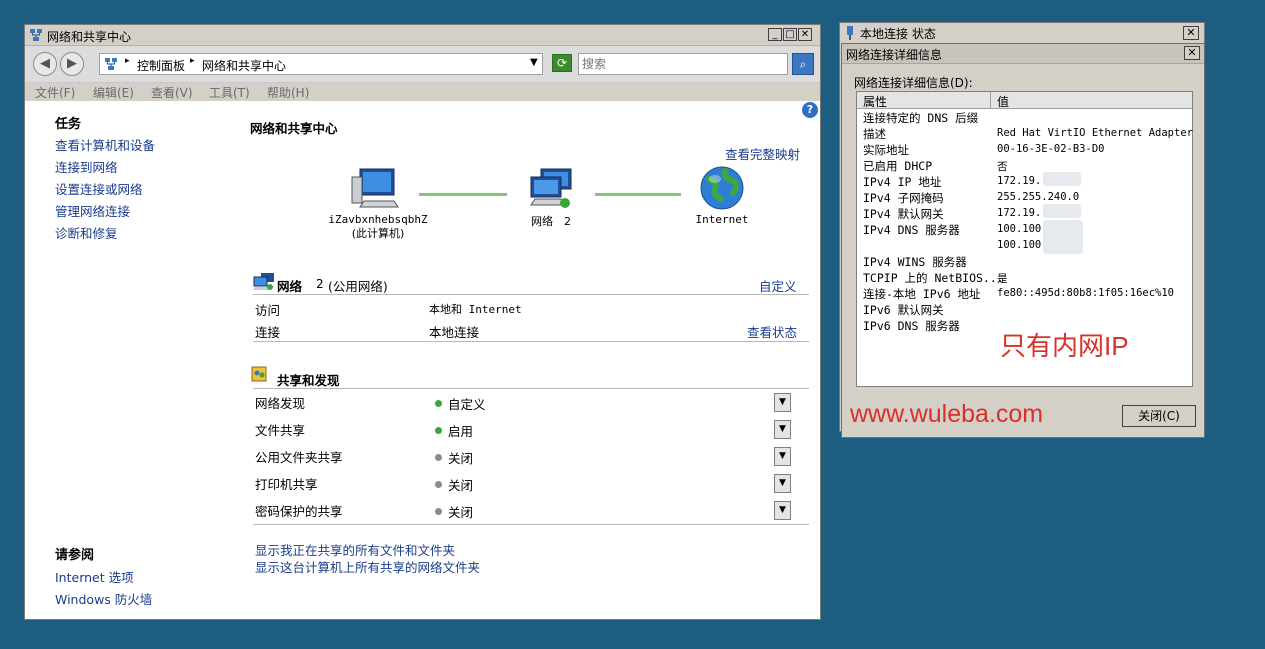  I want to click on search-input, so click(683, 64).